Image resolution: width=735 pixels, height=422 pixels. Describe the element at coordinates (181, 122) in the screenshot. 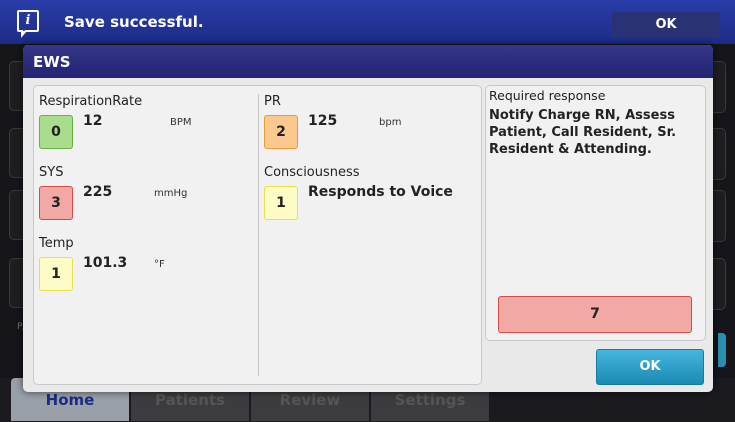

I see `param-unit: BPM` at that location.